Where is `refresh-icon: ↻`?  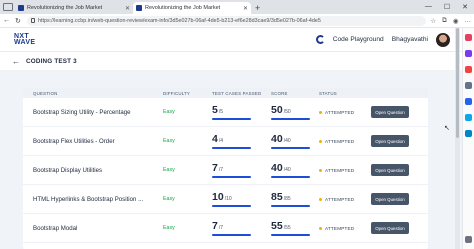 refresh-icon: ↻ is located at coordinates (19, 21).